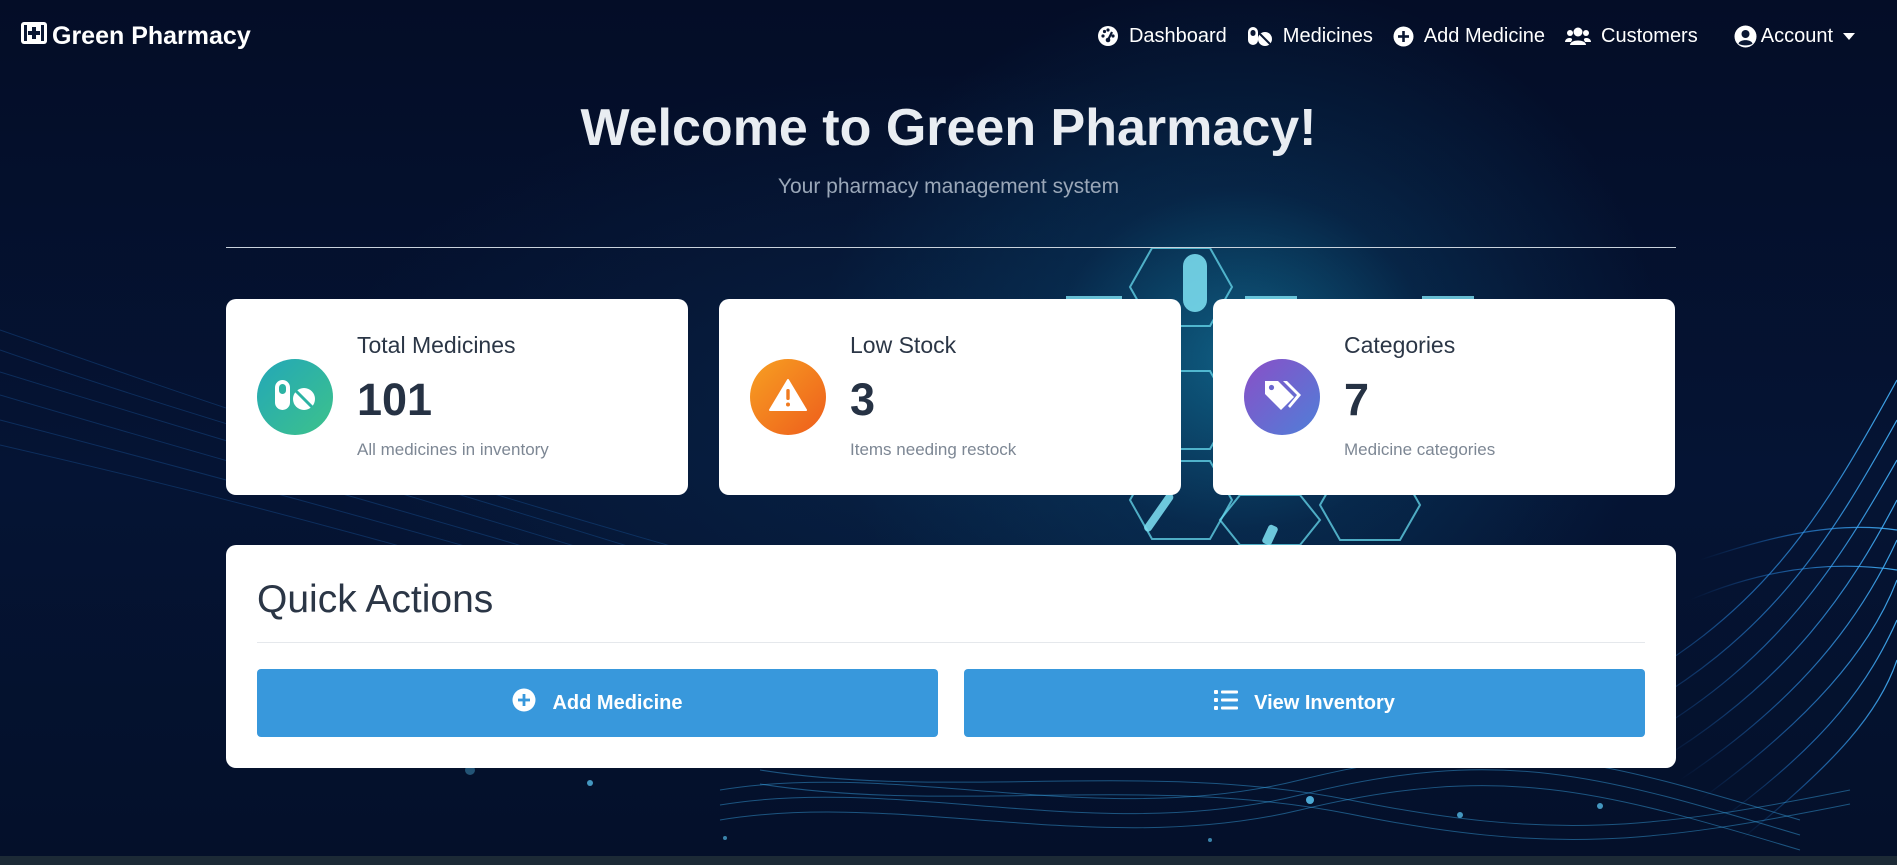 The width and height of the screenshot is (1897, 865). I want to click on nav-item-dashboard: Dashboard, so click(1162, 36).